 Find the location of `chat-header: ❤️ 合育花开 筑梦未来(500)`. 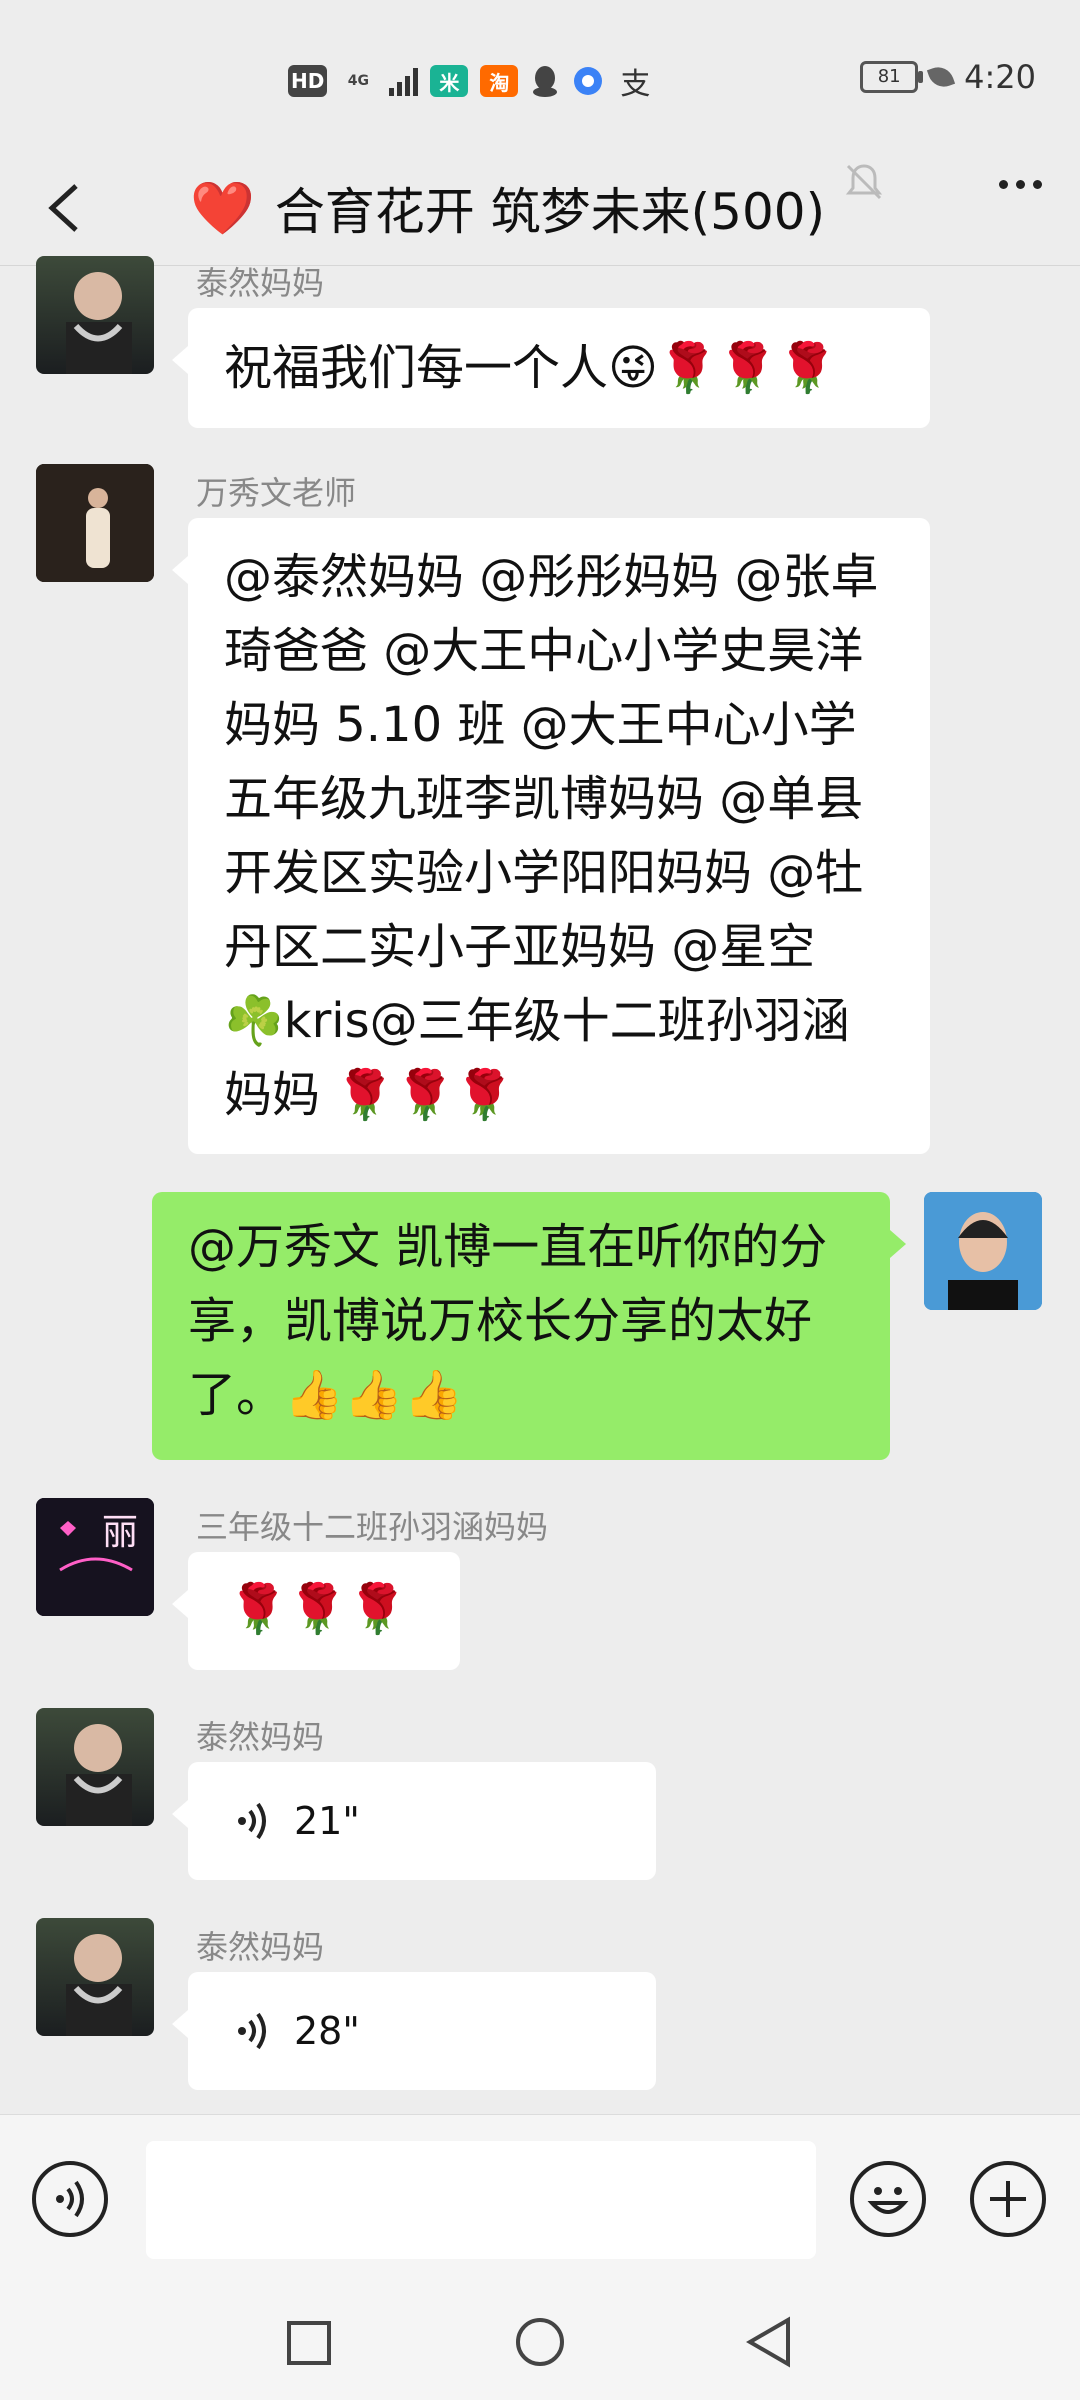

chat-header: ❤️ 合育花开 筑梦未来(500) is located at coordinates (540, 209).